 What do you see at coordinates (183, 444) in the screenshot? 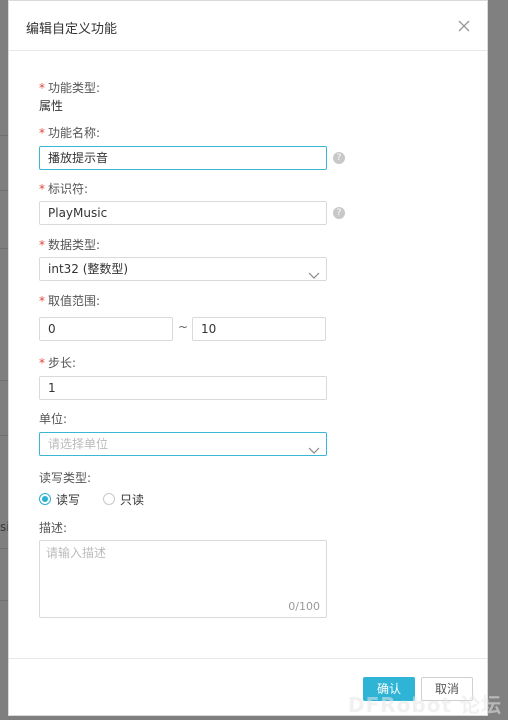
I see `unit-select: 请选择单位` at bounding box center [183, 444].